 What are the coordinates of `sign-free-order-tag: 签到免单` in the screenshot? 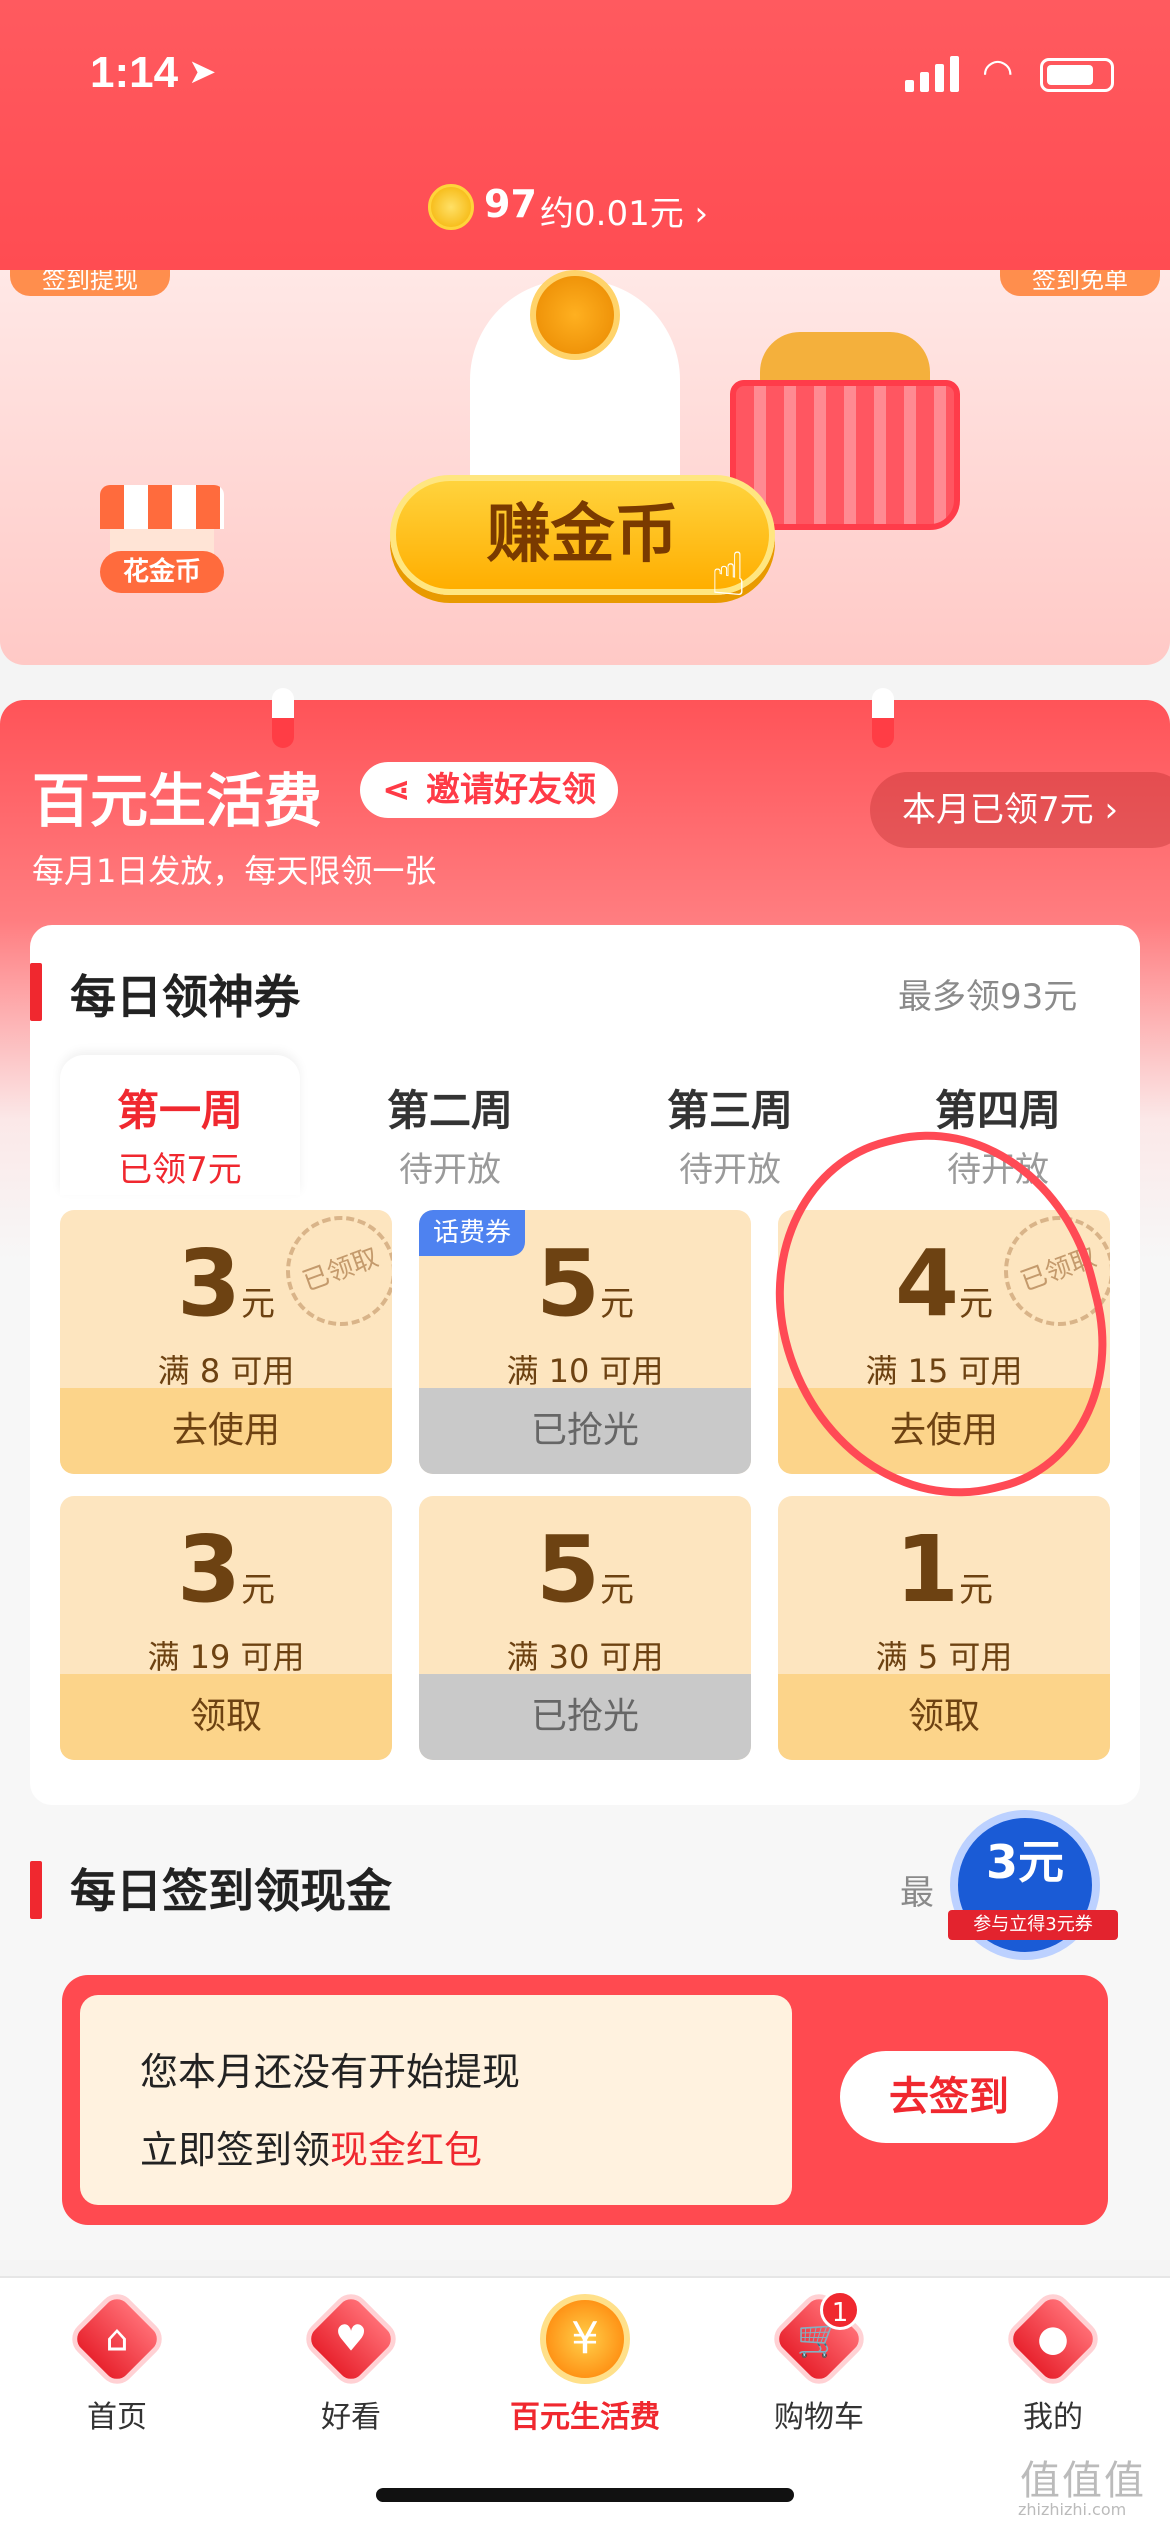 It's located at (1080, 283).